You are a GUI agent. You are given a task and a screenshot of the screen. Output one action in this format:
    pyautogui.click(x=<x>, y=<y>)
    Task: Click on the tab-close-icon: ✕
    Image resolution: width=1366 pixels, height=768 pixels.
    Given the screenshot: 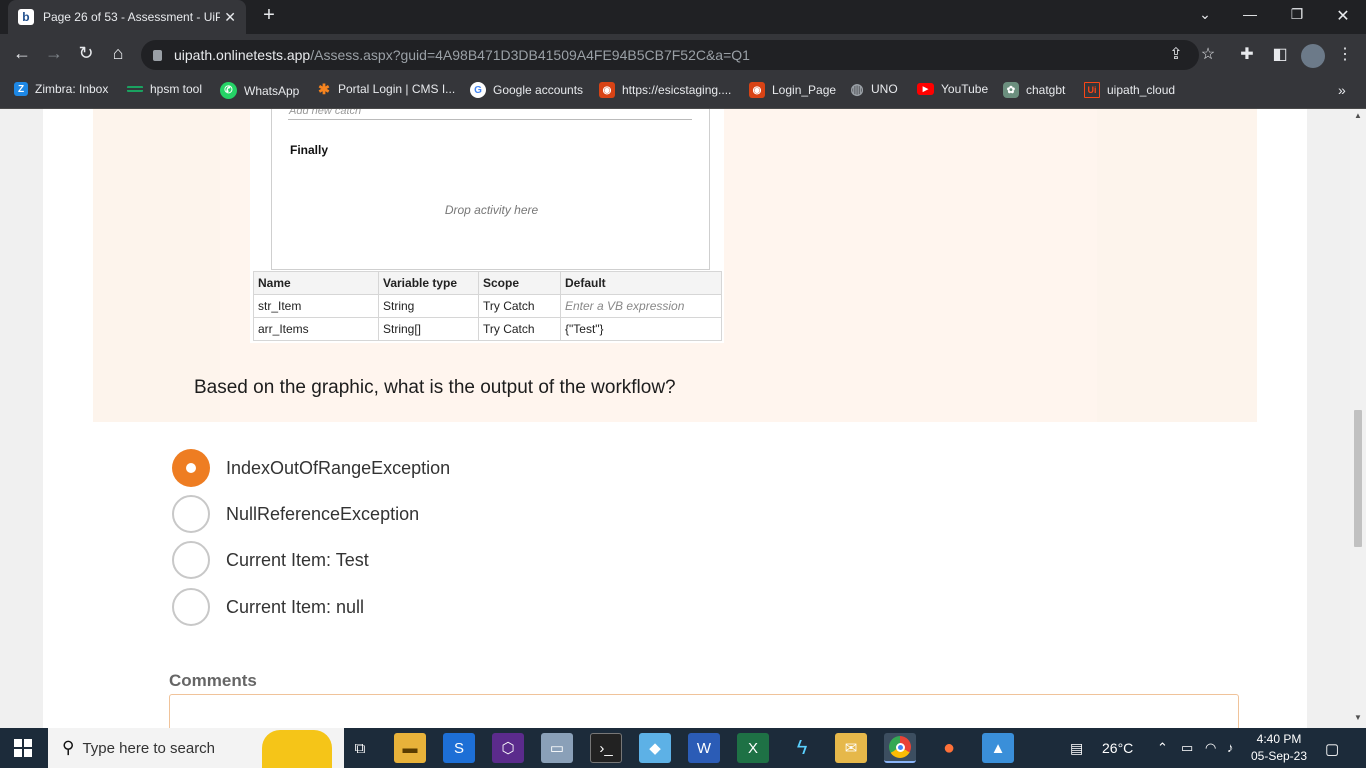 What is the action you would take?
    pyautogui.click(x=230, y=17)
    